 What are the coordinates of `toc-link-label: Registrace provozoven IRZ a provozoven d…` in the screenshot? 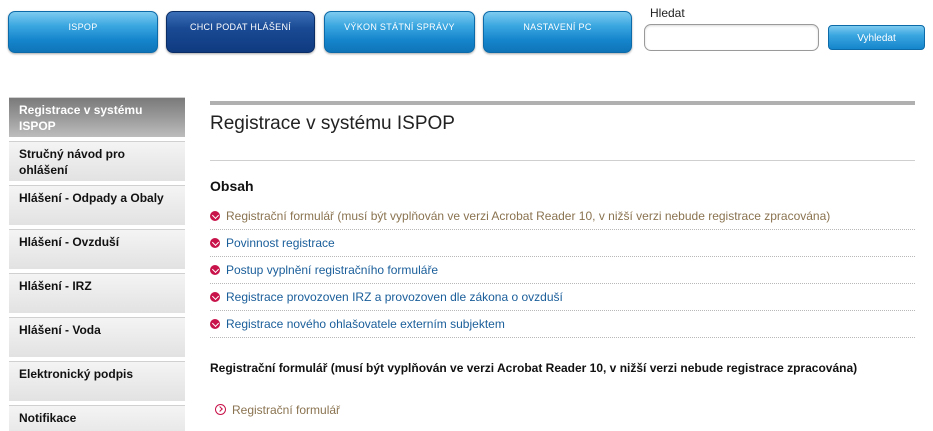 It's located at (394, 297).